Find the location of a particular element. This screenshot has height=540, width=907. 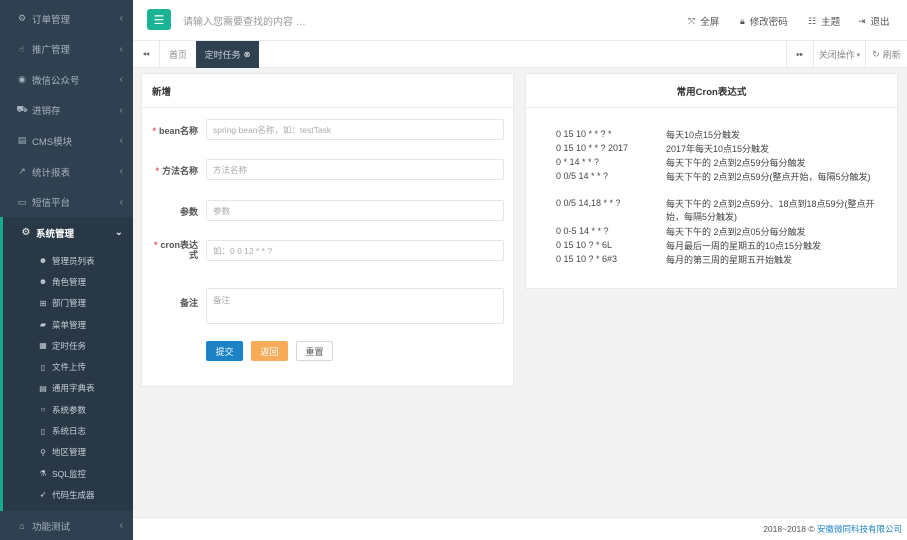

cron-expression: 0 15 10 ? * 6#3 is located at coordinates (587, 259).